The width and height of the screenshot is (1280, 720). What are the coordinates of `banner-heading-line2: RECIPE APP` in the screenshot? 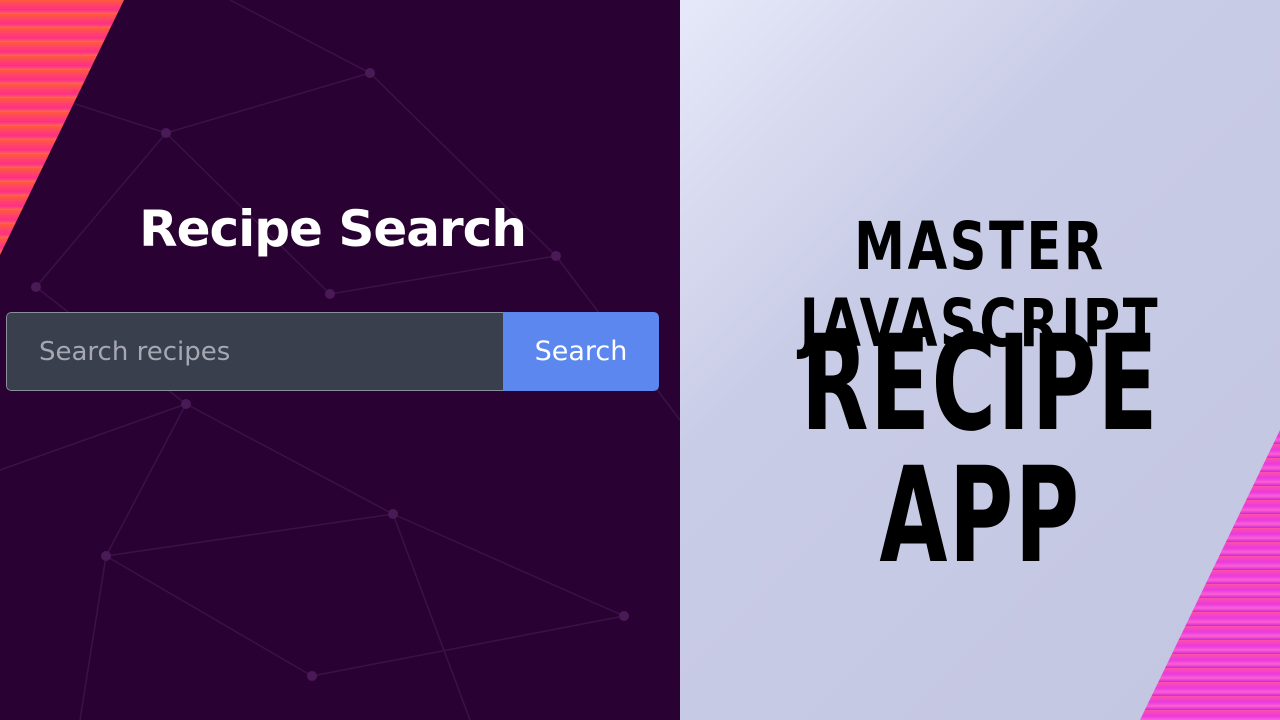 It's located at (980, 450).